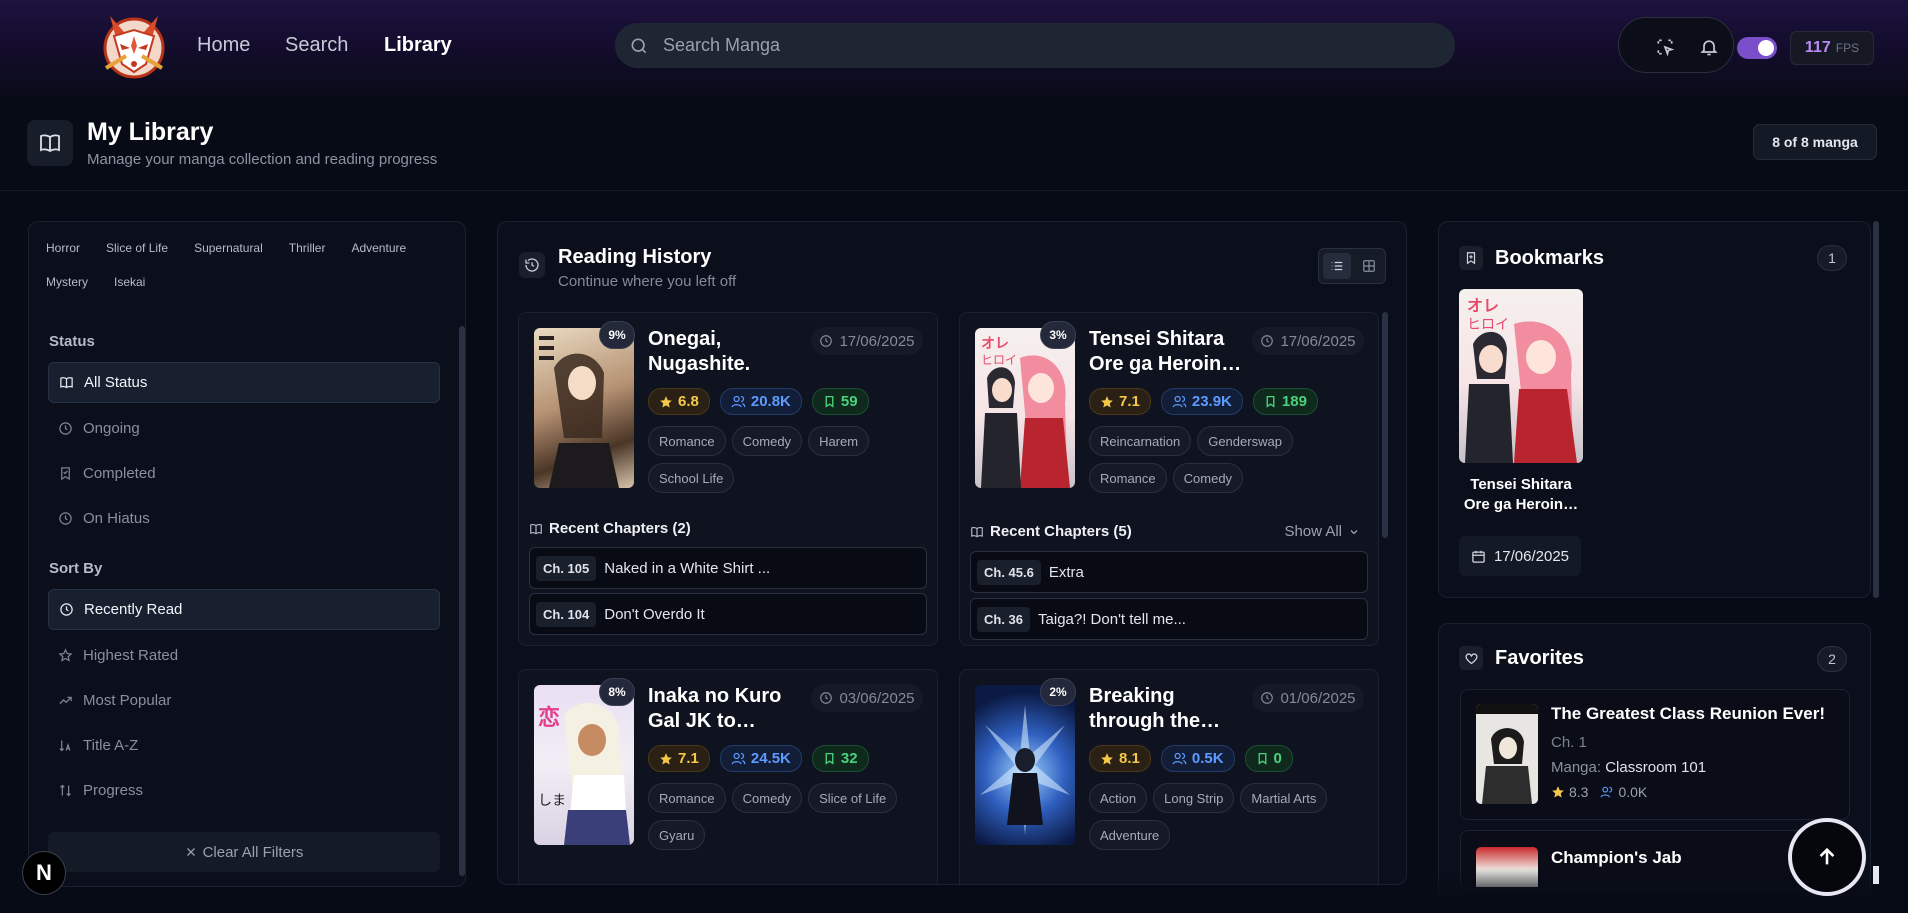 This screenshot has height=913, width=1908. Describe the element at coordinates (728, 352) in the screenshot. I see `manga-title: Onegai, Nugashite.` at that location.